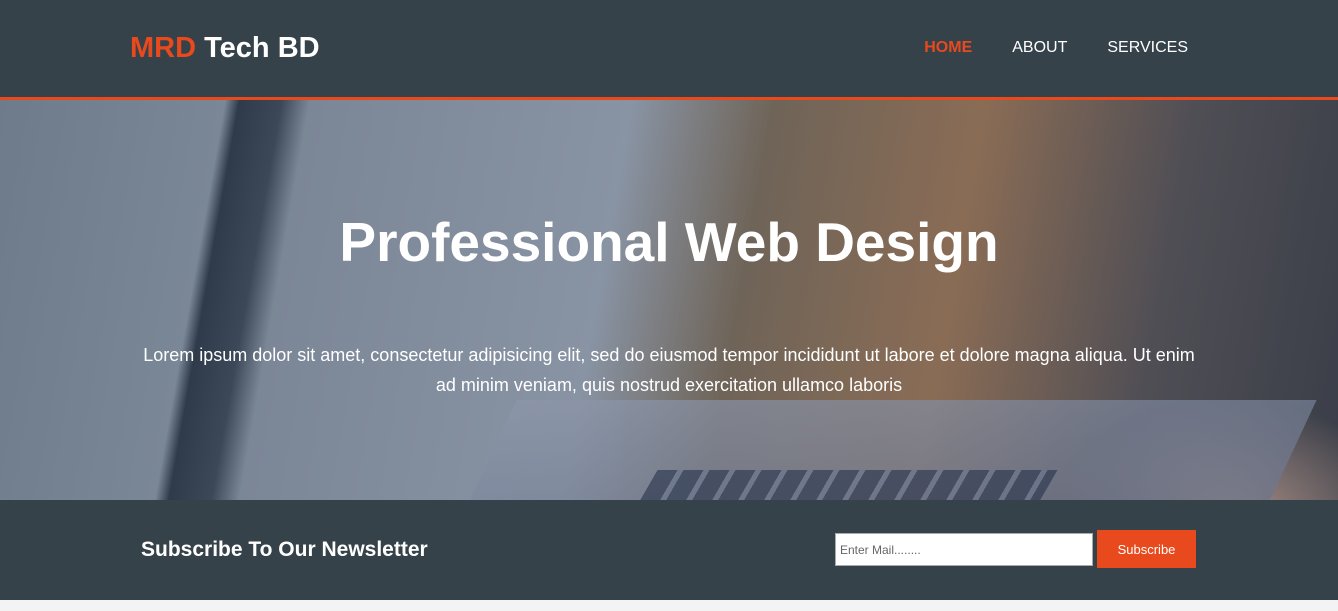 This screenshot has height=611, width=1338. What do you see at coordinates (669, 242) in the screenshot?
I see `hero-title: Professional Web Design` at bounding box center [669, 242].